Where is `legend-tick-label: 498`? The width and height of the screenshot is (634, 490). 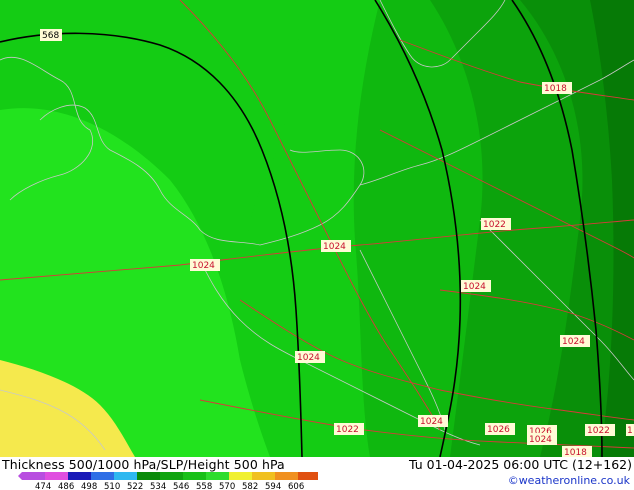 legend-tick-label: 498 is located at coordinates (89, 486).